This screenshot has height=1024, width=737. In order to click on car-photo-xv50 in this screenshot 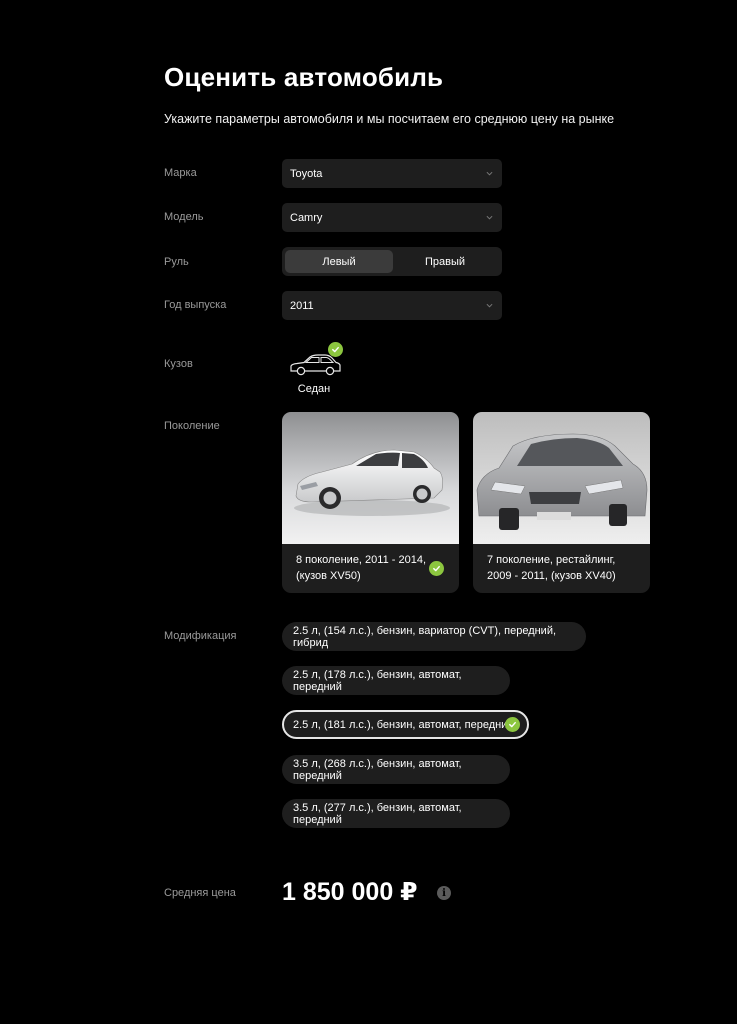, I will do `click(370, 478)`.